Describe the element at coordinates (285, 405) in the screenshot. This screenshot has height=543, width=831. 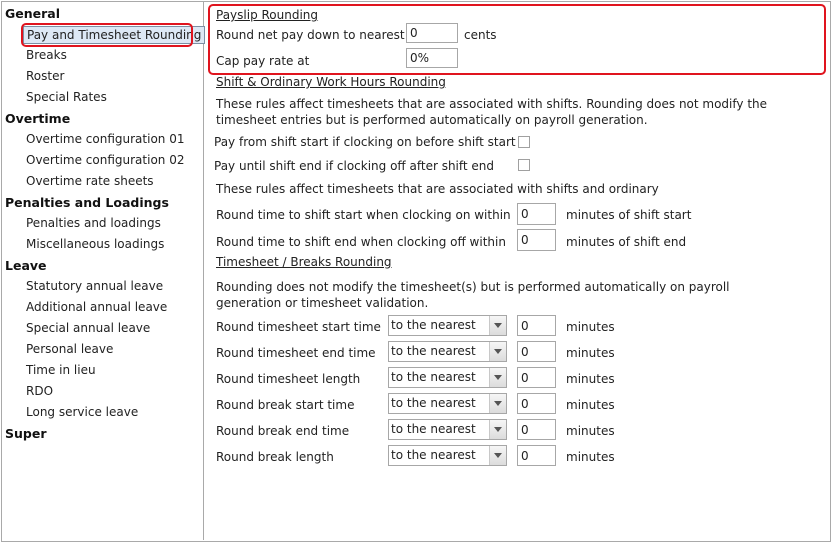
I see `round-break-start-label: Round break start time` at that location.